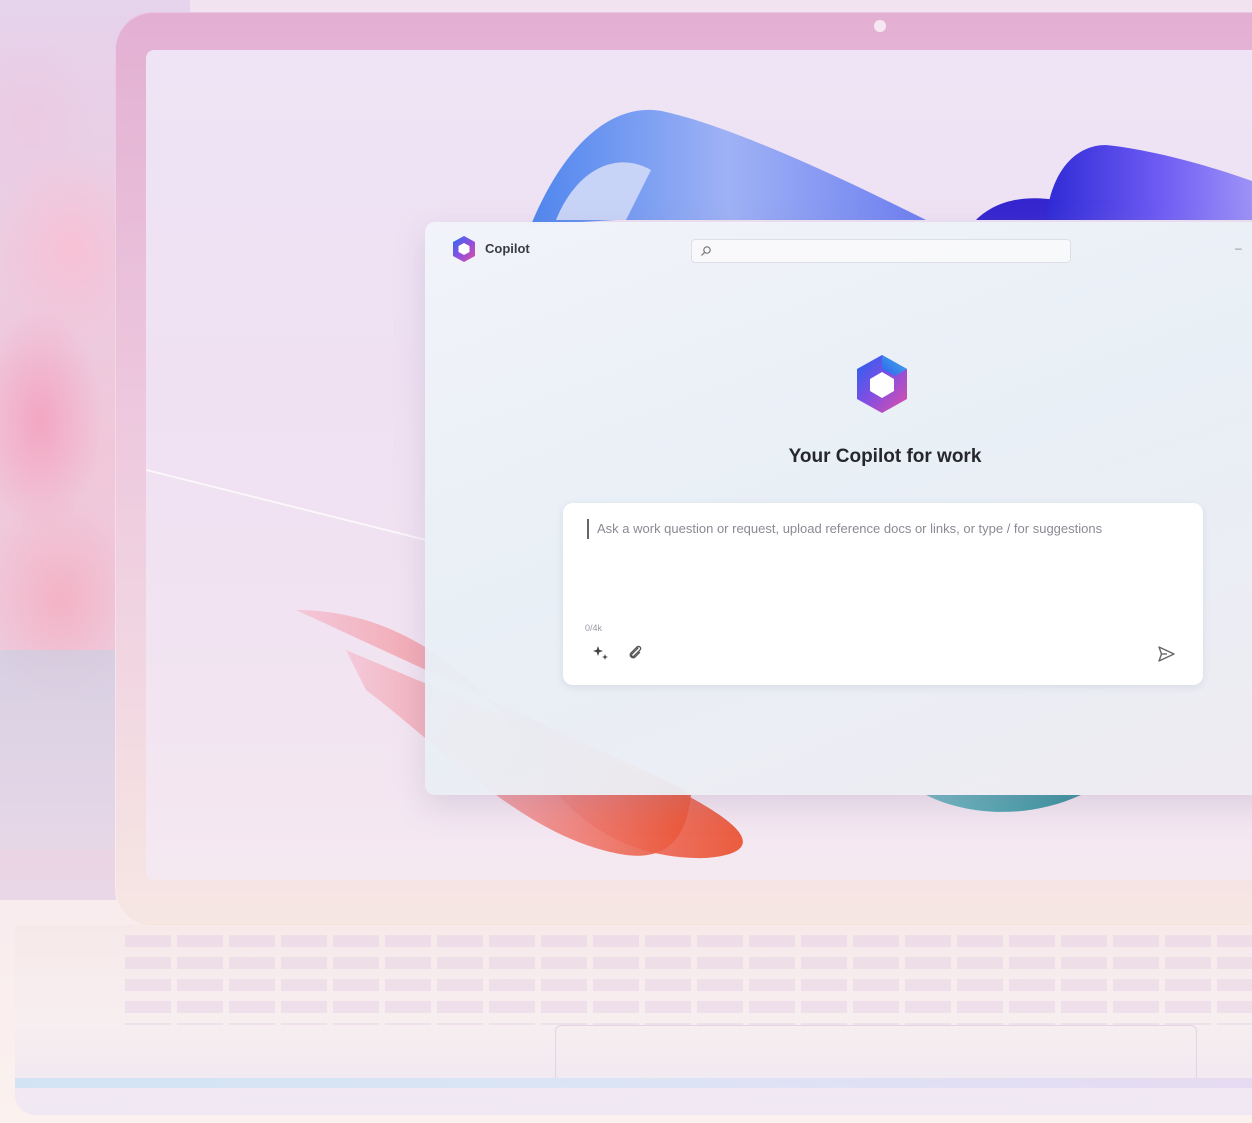  Describe the element at coordinates (688, 980) in the screenshot. I see `laptop-keyboard` at that location.